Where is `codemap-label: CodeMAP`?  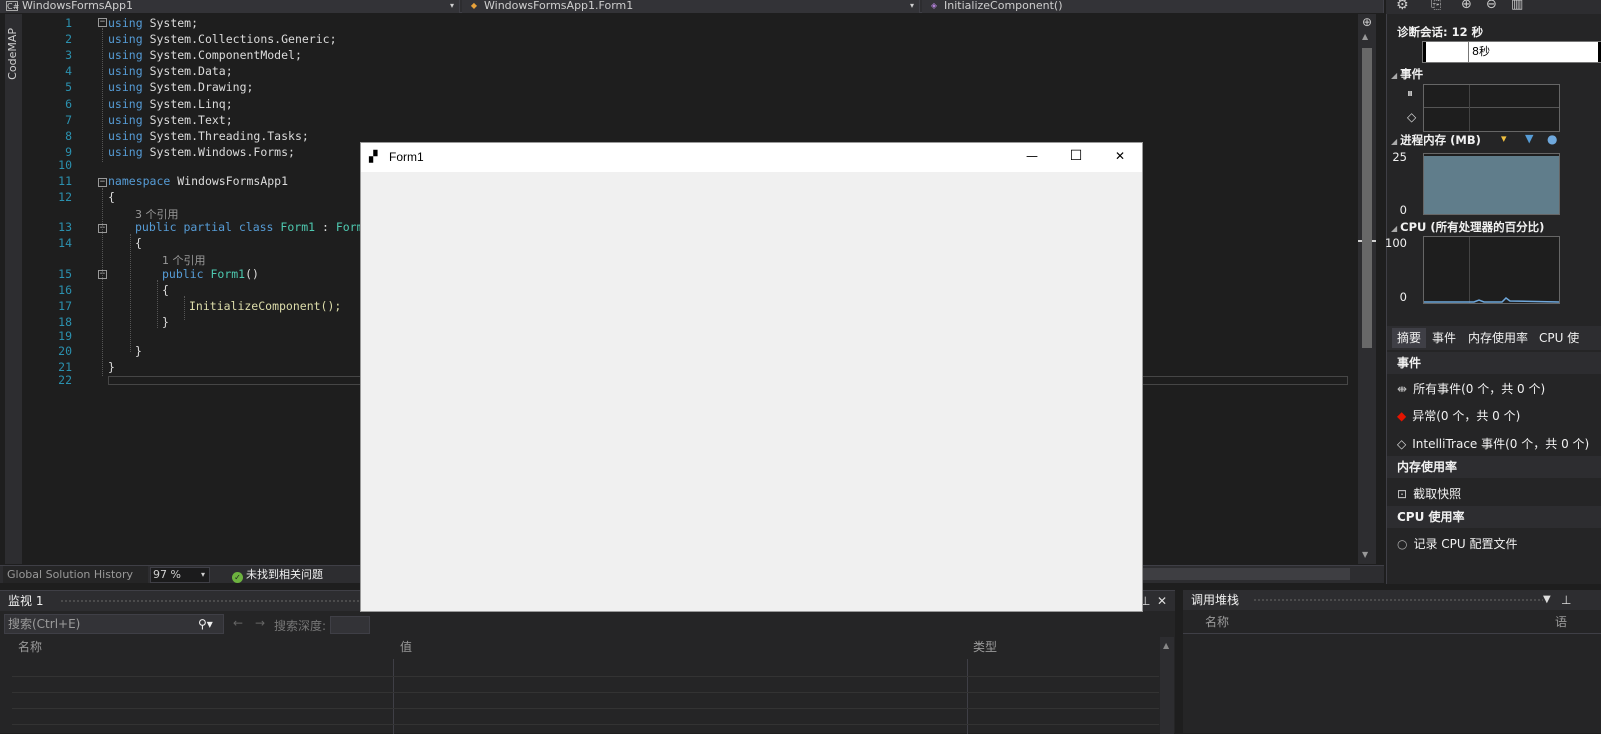 codemap-label: CodeMAP is located at coordinates (12, 54).